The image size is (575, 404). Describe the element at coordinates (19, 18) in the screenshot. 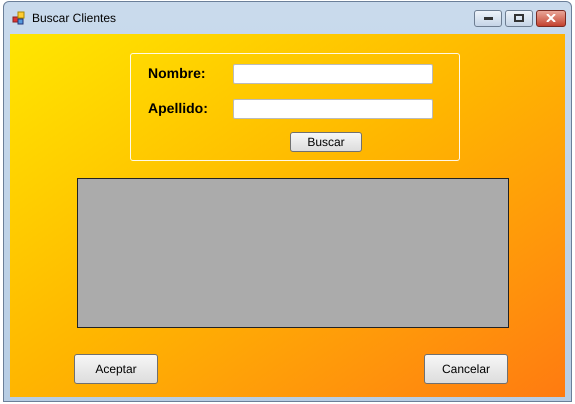

I see `app-icon` at that location.